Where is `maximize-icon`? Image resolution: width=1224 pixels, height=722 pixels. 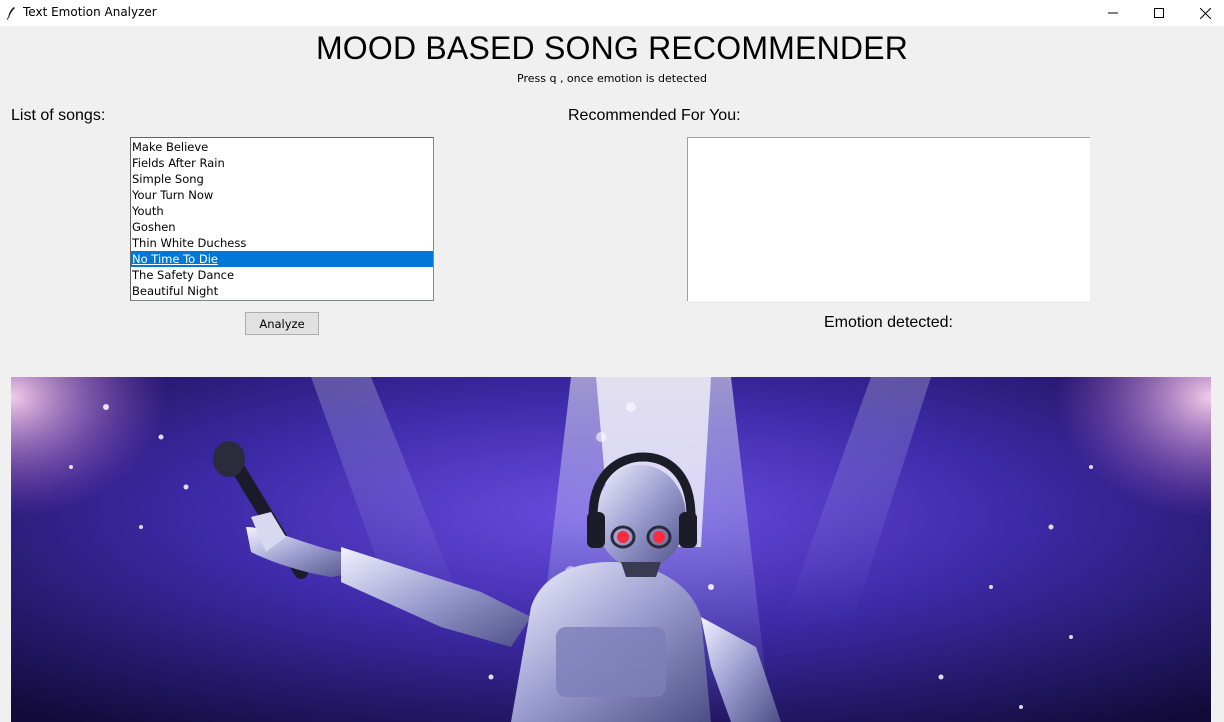 maximize-icon is located at coordinates (1159, 13).